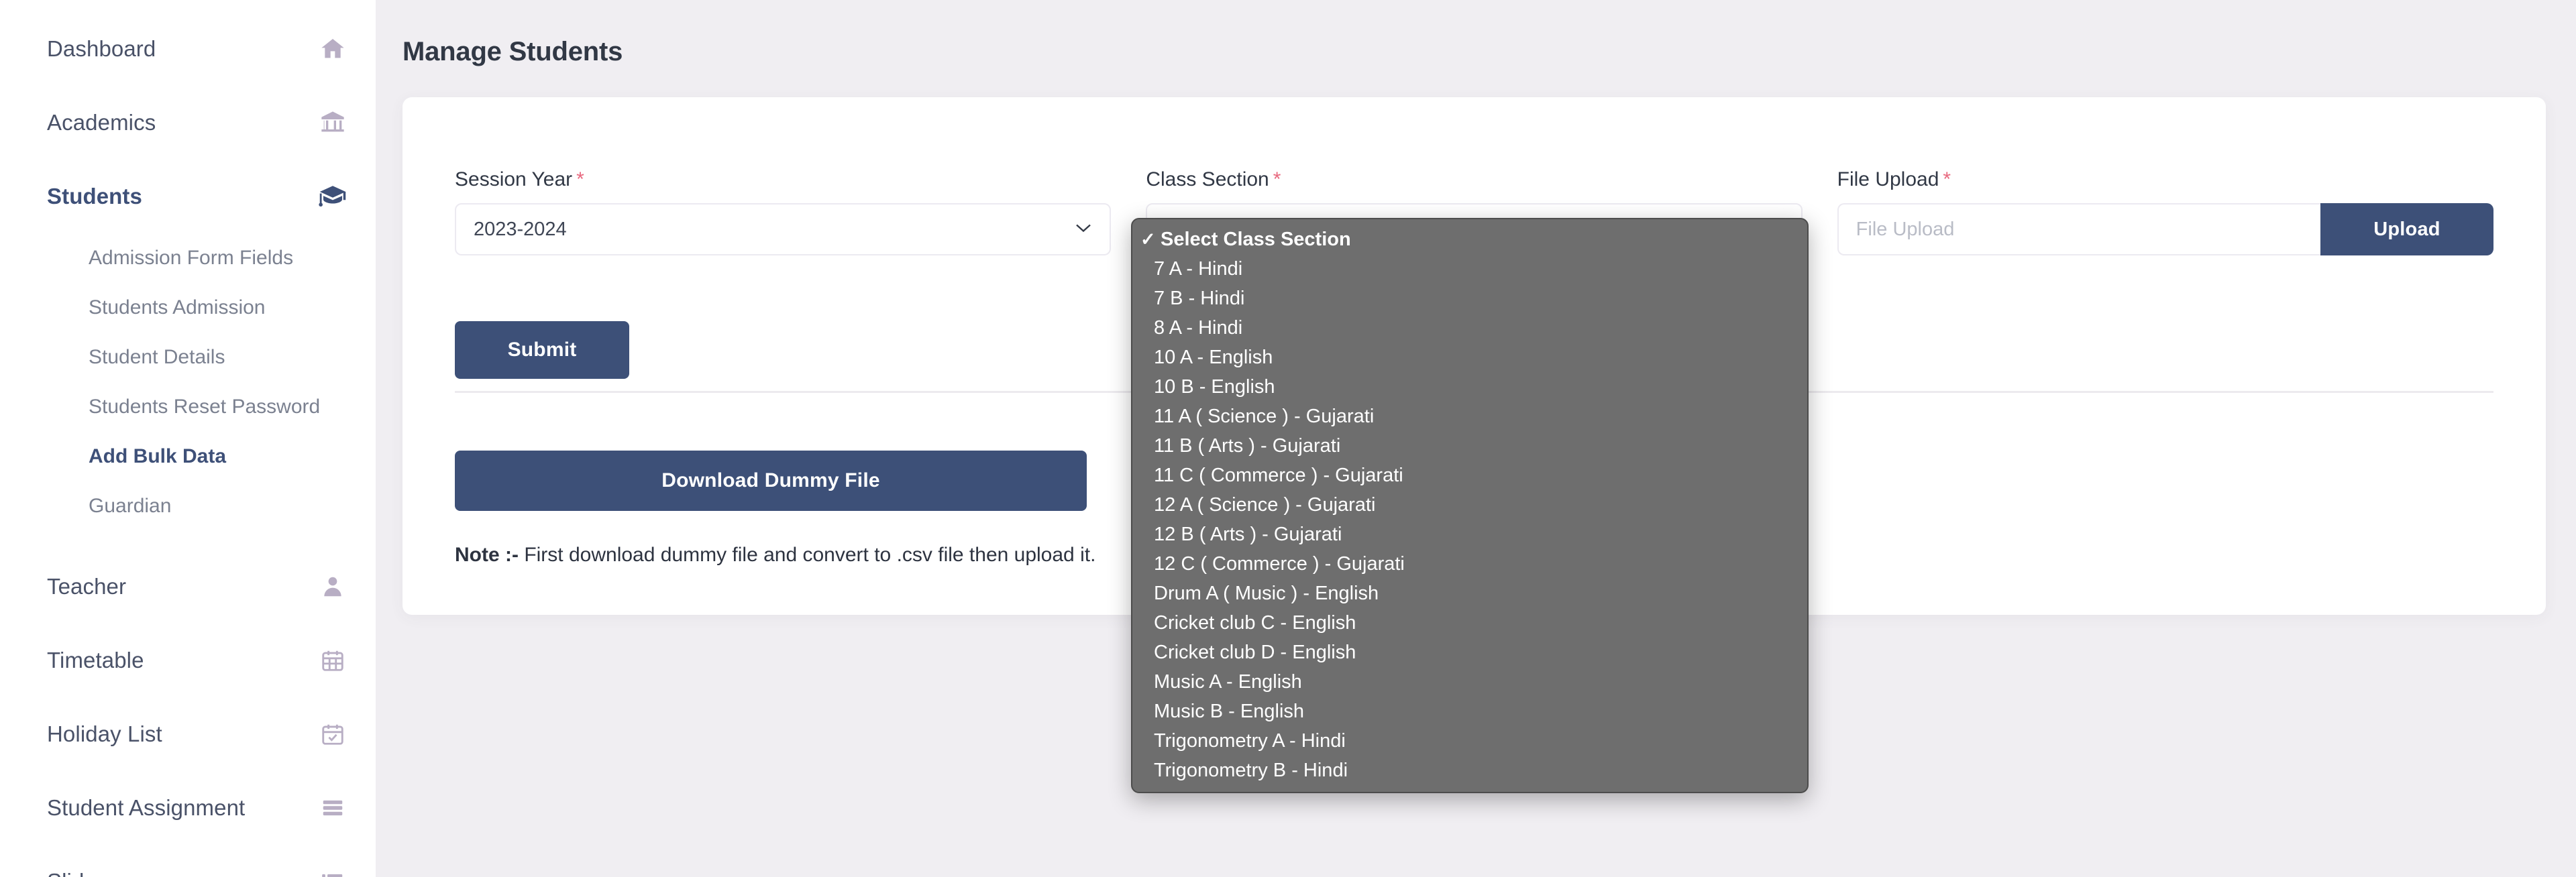 This screenshot has width=2576, height=877. What do you see at coordinates (1469, 652) in the screenshot?
I see `dropdown-option: Cricket club D - English` at bounding box center [1469, 652].